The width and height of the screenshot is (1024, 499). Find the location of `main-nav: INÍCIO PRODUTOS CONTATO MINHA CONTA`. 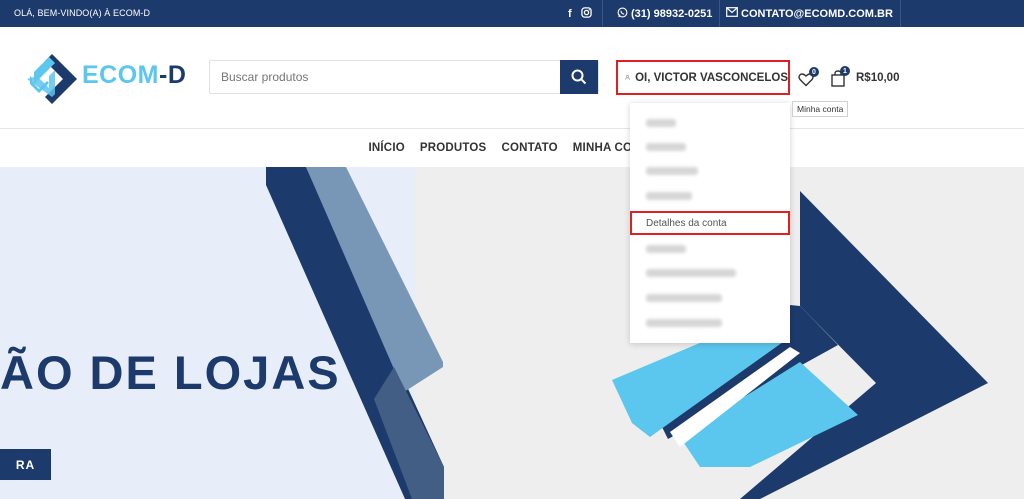

main-nav: INÍCIO PRODUTOS CONTATO MINHA CONTA is located at coordinates (512, 148).